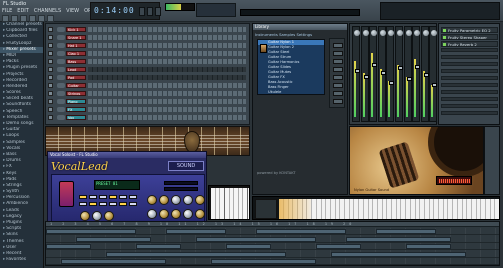  What do you see at coordinates (50, 18) in the screenshot?
I see `metronome-button` at bounding box center [50, 18].